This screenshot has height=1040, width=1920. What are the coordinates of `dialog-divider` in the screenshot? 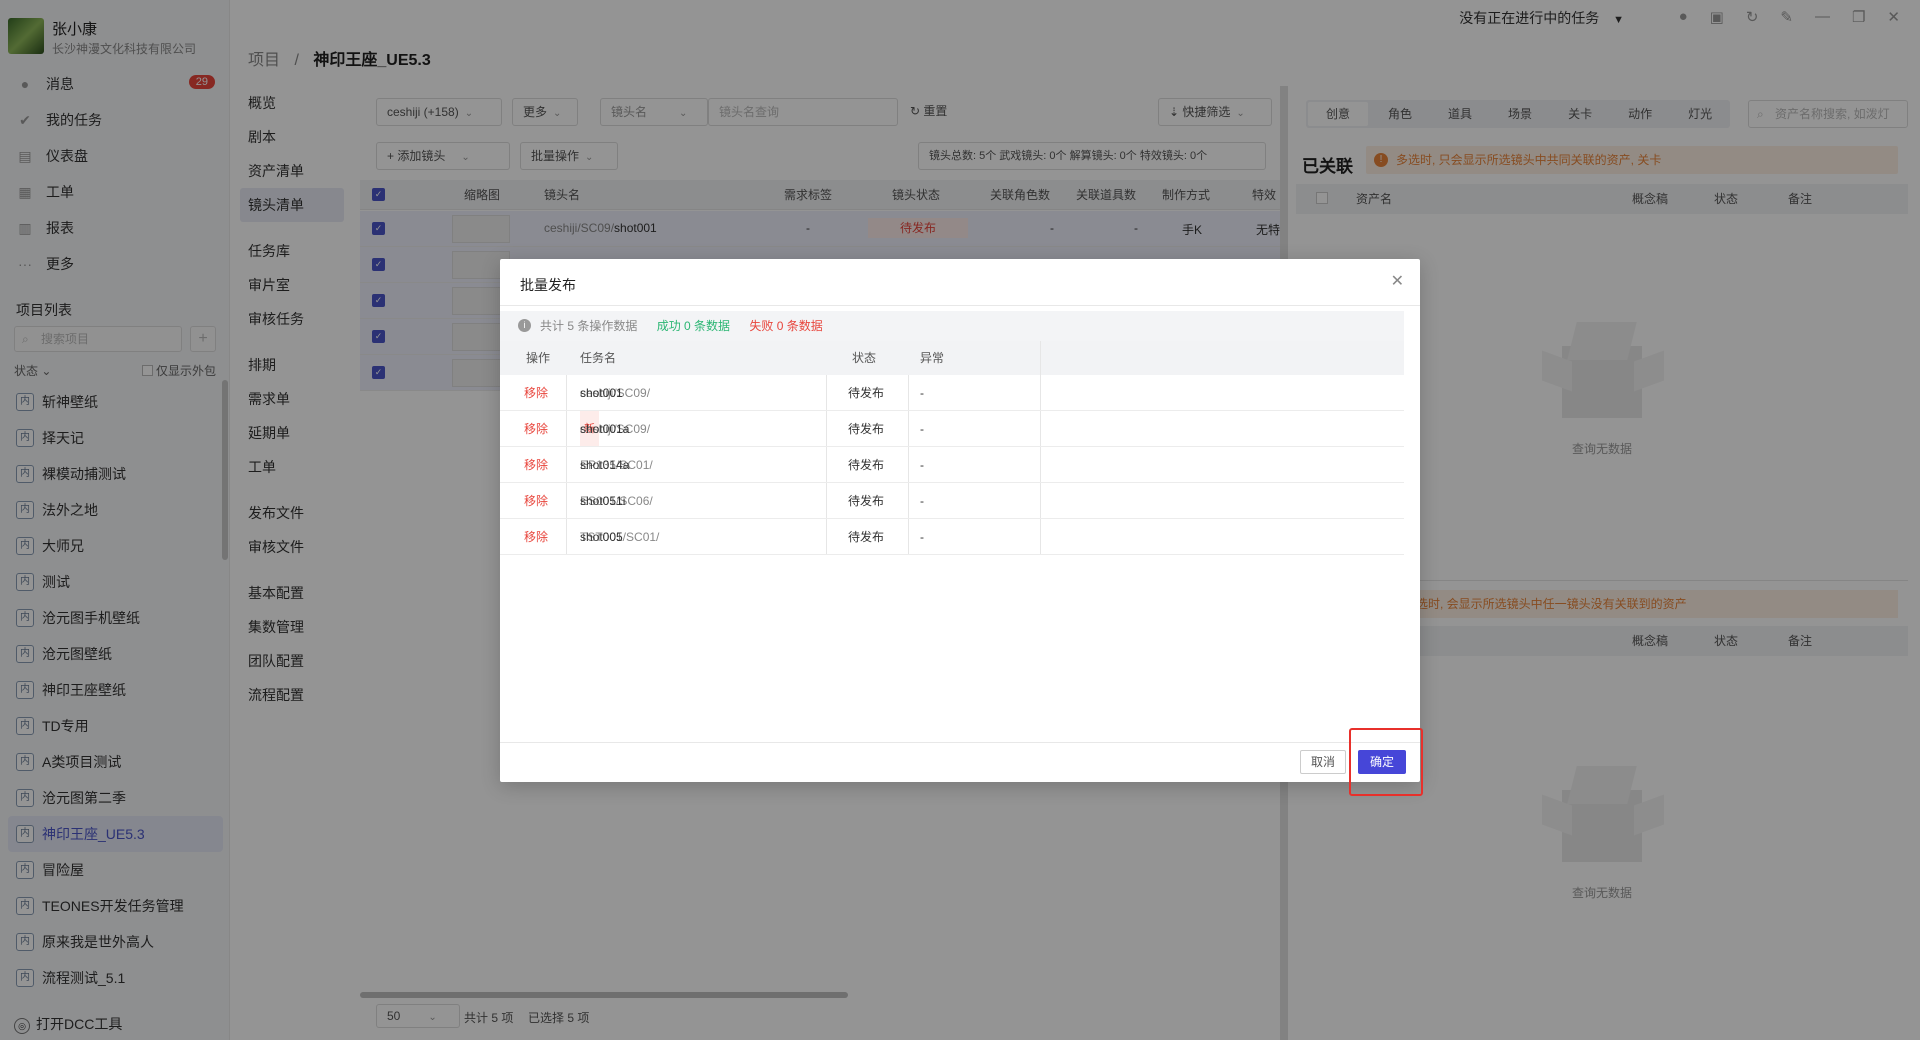 It's located at (960, 305).